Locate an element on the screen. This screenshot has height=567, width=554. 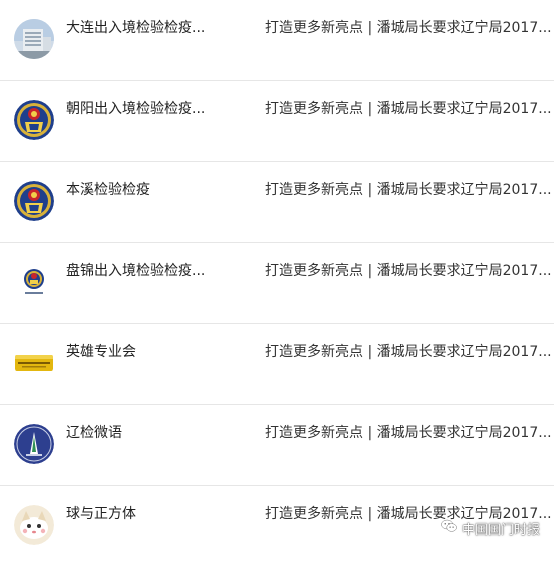
watermark: 中国国门时报 is located at coordinates (490, 528).